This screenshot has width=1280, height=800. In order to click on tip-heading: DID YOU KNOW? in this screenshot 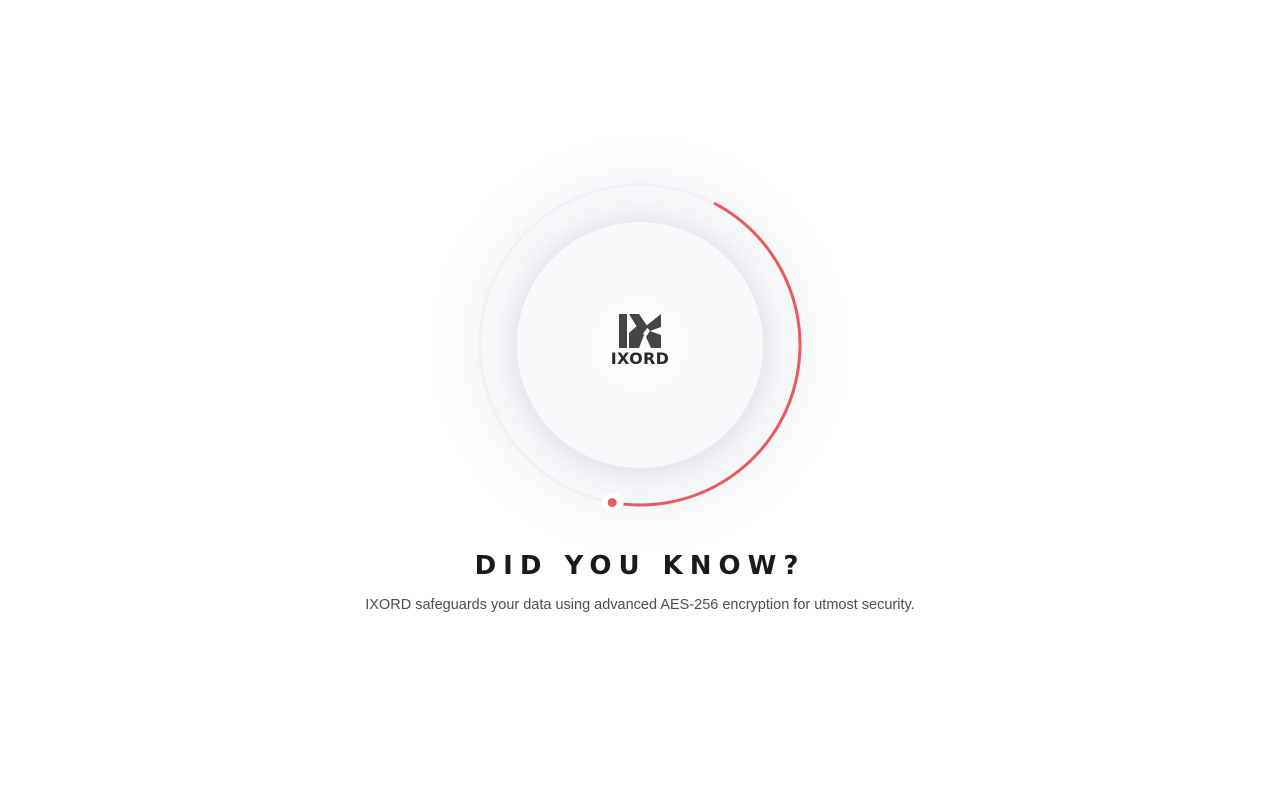, I will do `click(640, 566)`.